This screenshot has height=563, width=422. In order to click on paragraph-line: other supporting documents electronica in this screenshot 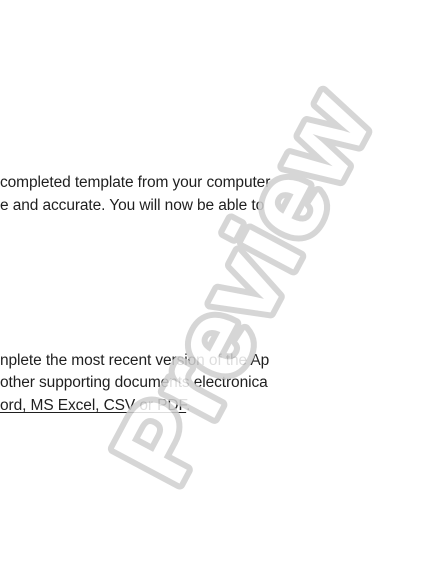, I will do `click(134, 382)`.